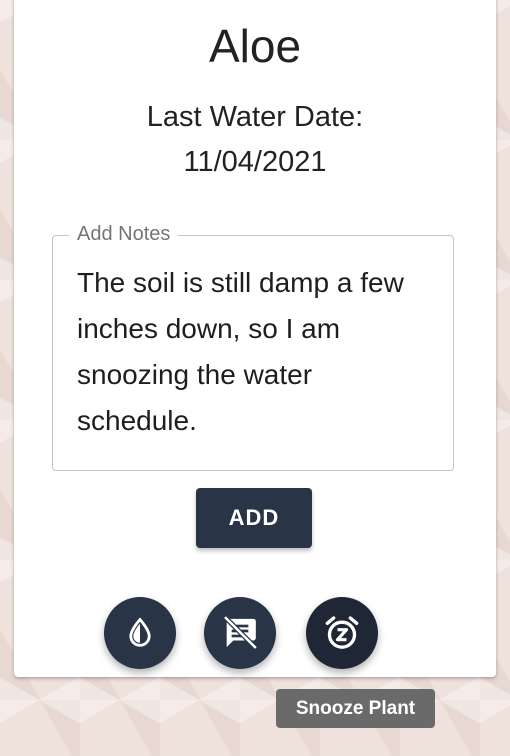  Describe the element at coordinates (255, 46) in the screenshot. I see `plant-name: Aloe` at that location.